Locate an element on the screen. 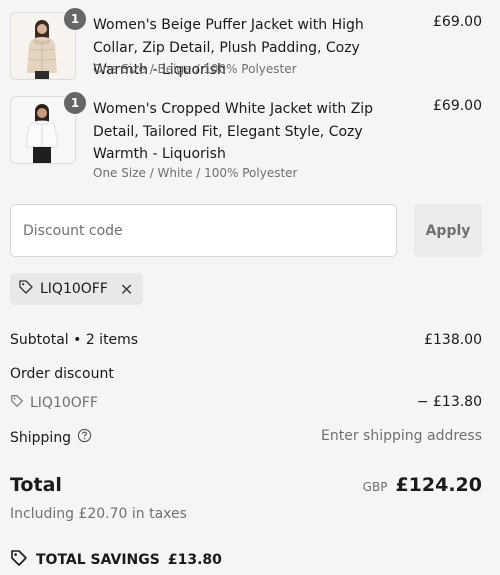  tax-note: Including £20.70 in taxes is located at coordinates (98, 514).